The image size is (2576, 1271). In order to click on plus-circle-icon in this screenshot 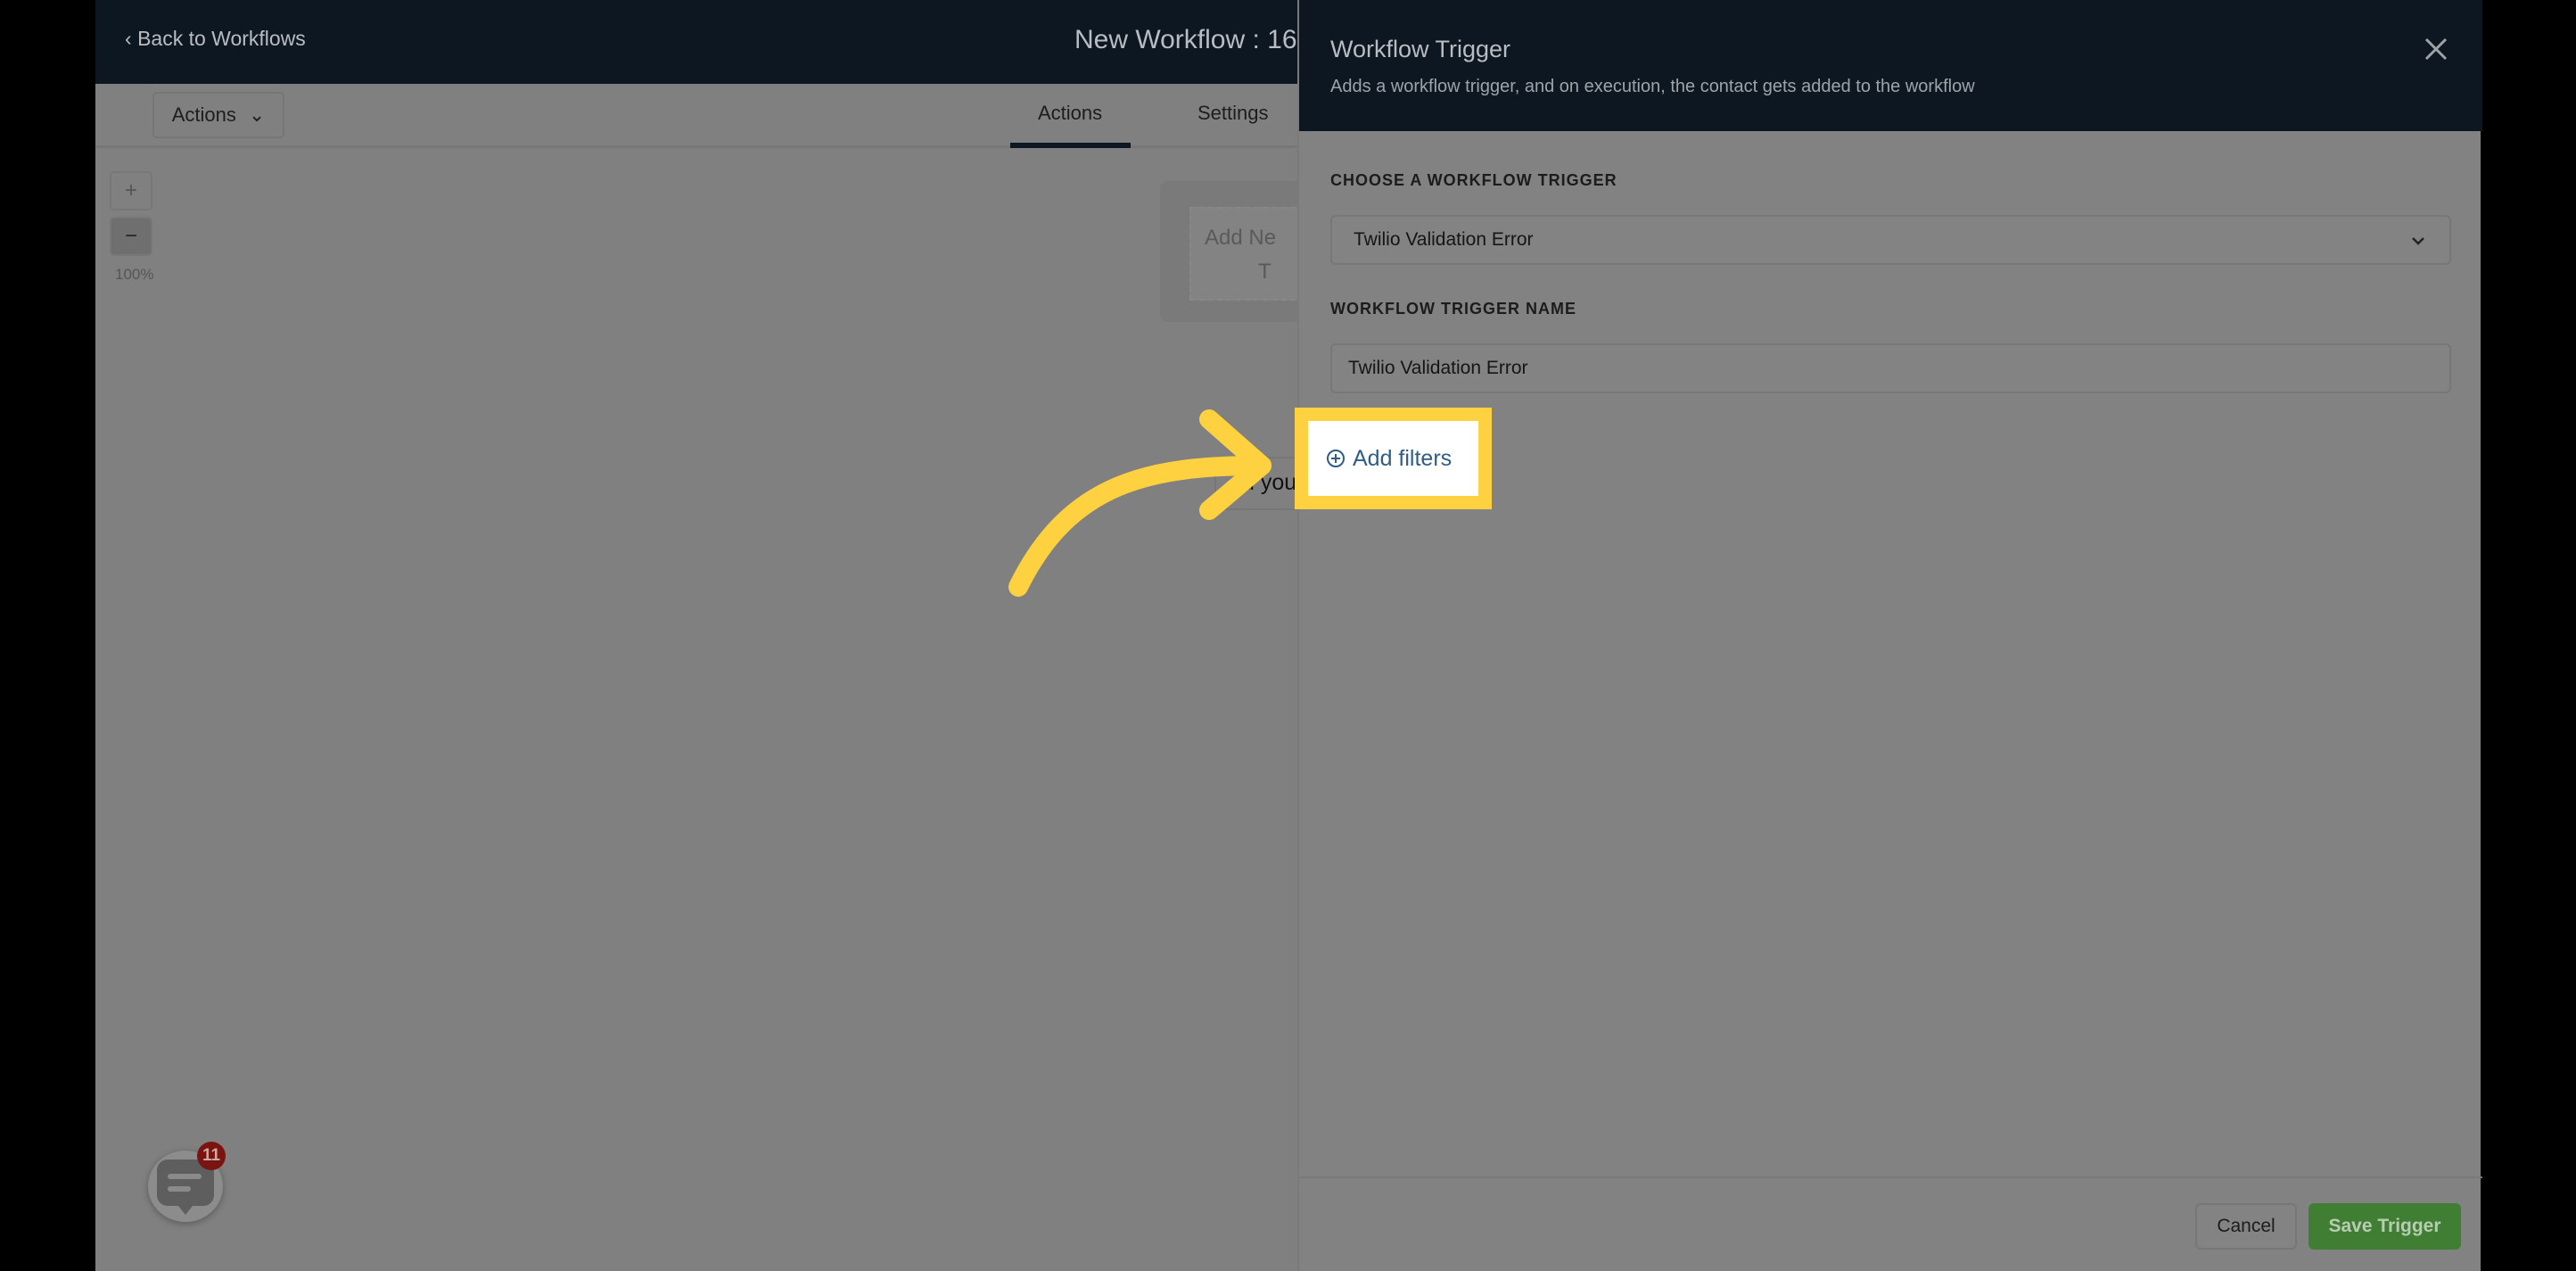, I will do `click(1336, 458)`.